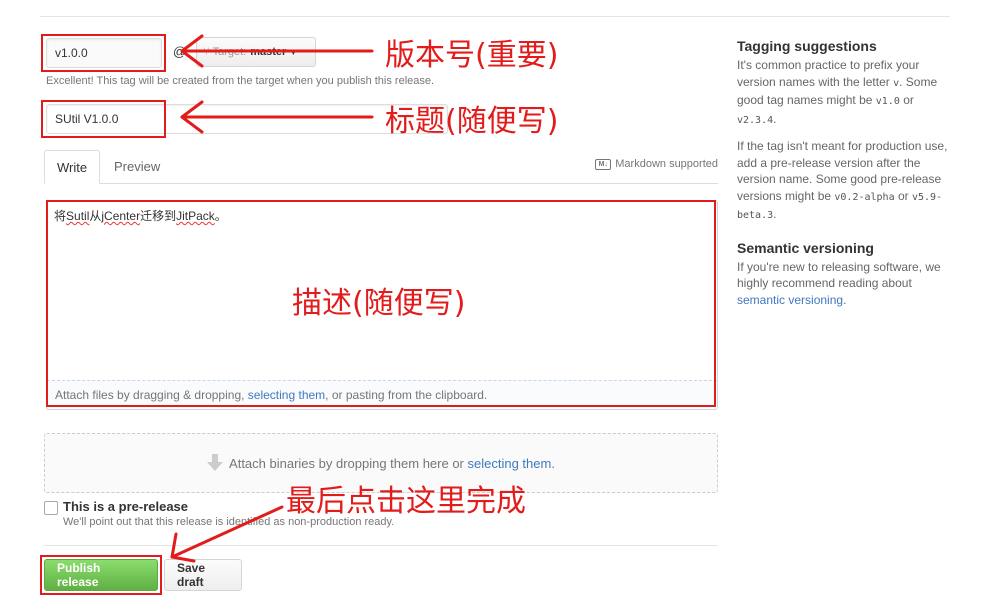 The image size is (1000, 600). Describe the element at coordinates (603, 164) in the screenshot. I see `markdown-icon: M↓` at that location.